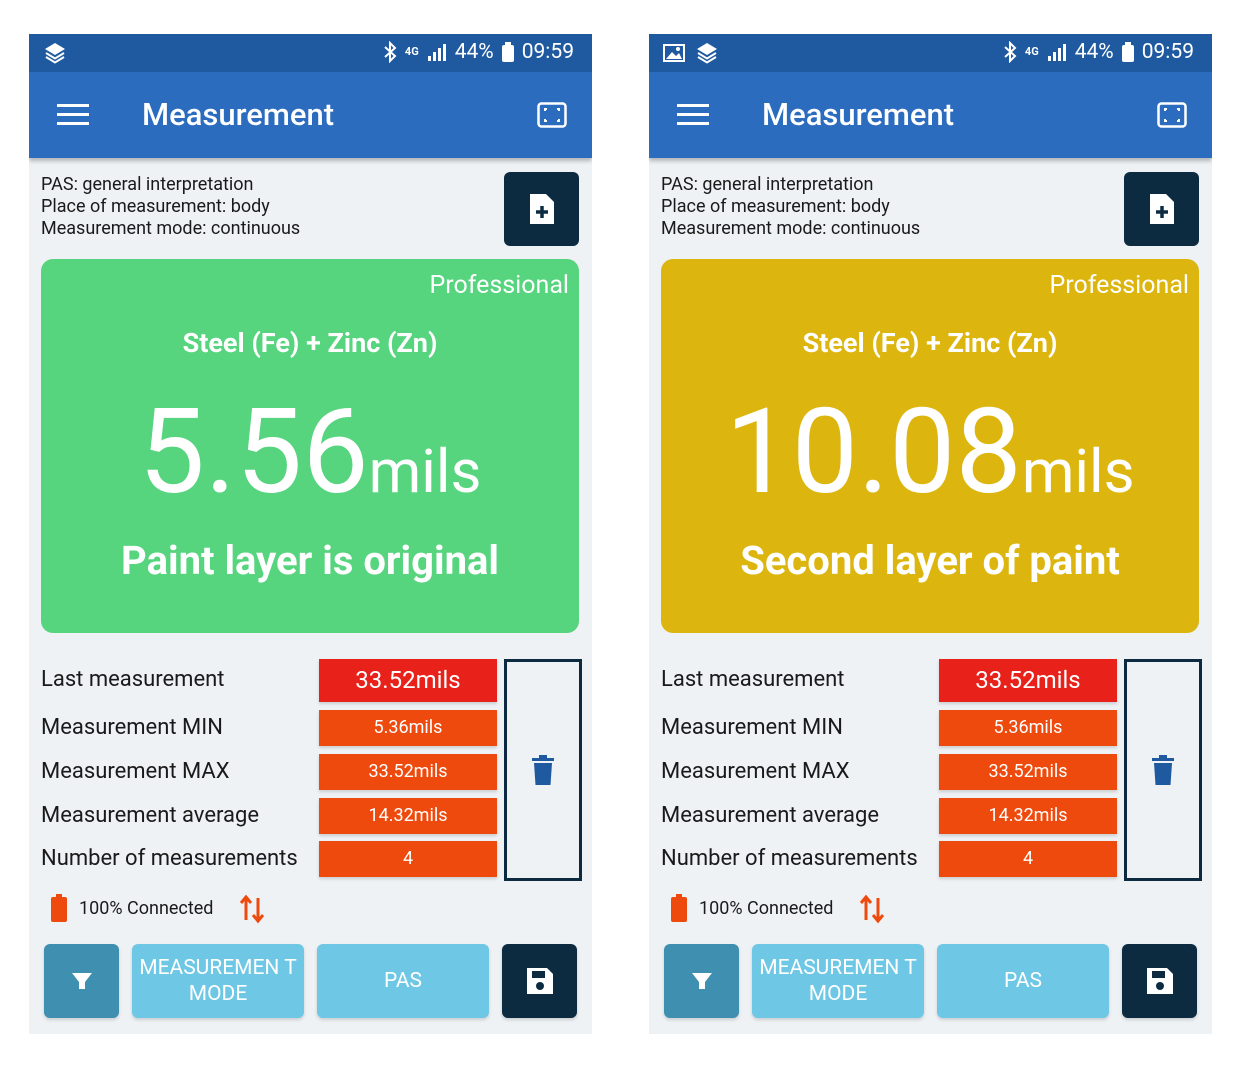  I want to click on gallery-icon, so click(674, 53).